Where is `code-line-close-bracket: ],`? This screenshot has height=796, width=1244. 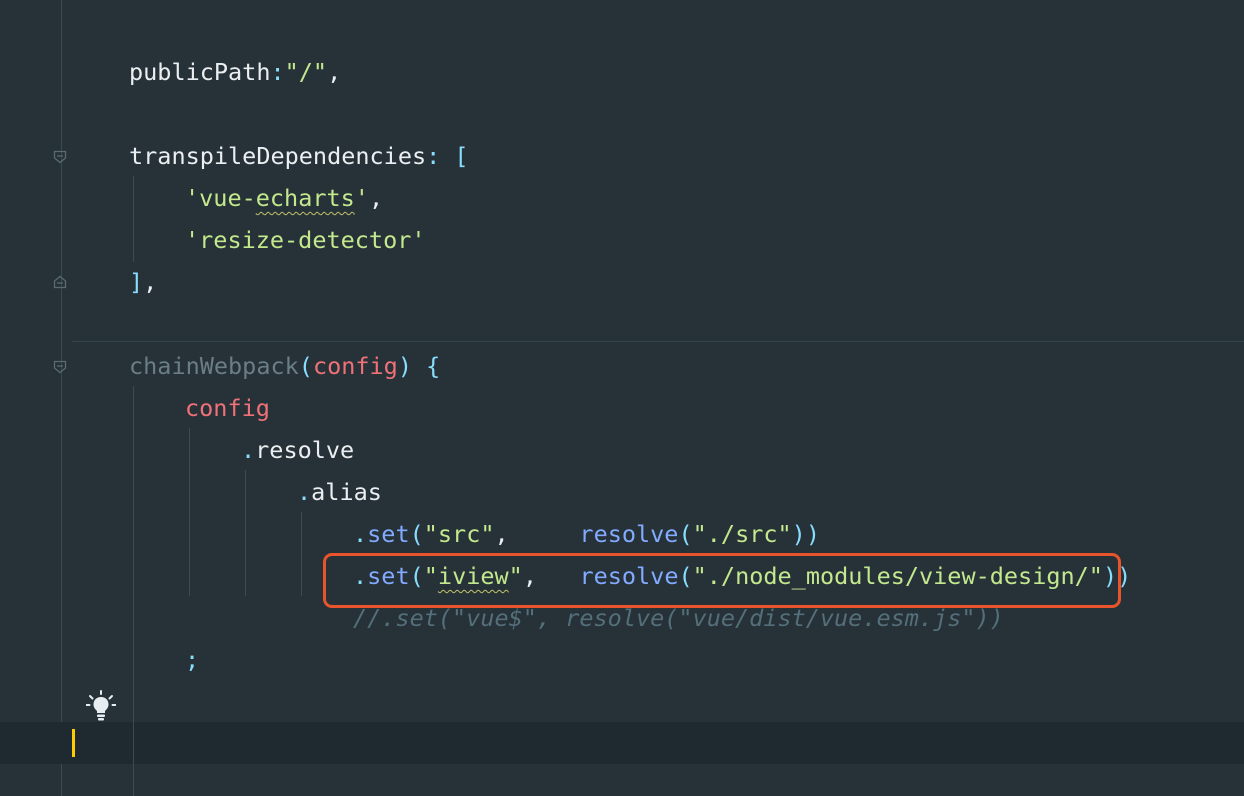
code-line-close-bracket: ], is located at coordinates (143, 282).